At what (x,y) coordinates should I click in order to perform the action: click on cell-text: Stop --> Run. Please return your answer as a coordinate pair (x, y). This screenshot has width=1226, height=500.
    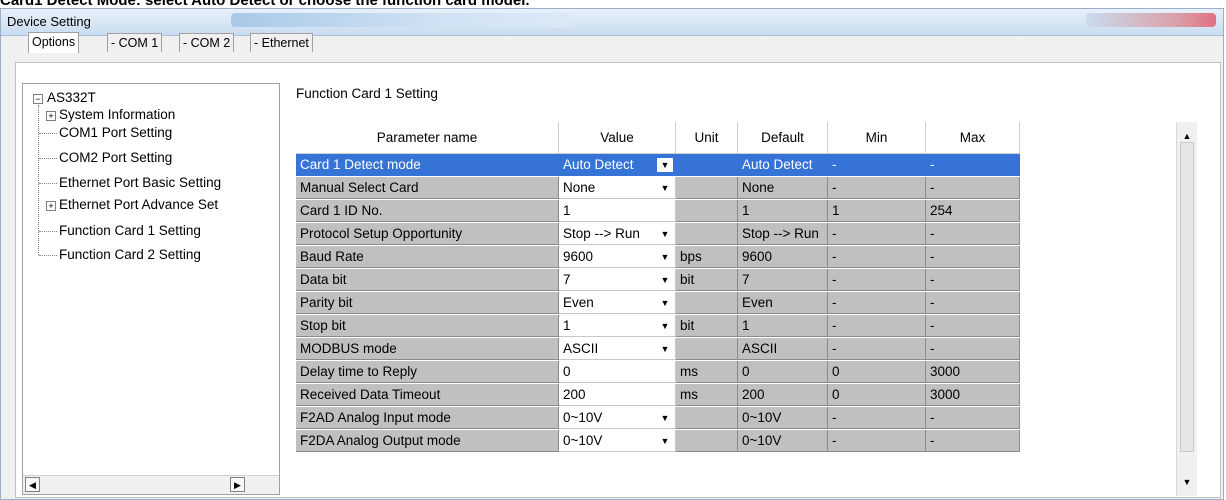
    Looking at the image, I should click on (601, 233).